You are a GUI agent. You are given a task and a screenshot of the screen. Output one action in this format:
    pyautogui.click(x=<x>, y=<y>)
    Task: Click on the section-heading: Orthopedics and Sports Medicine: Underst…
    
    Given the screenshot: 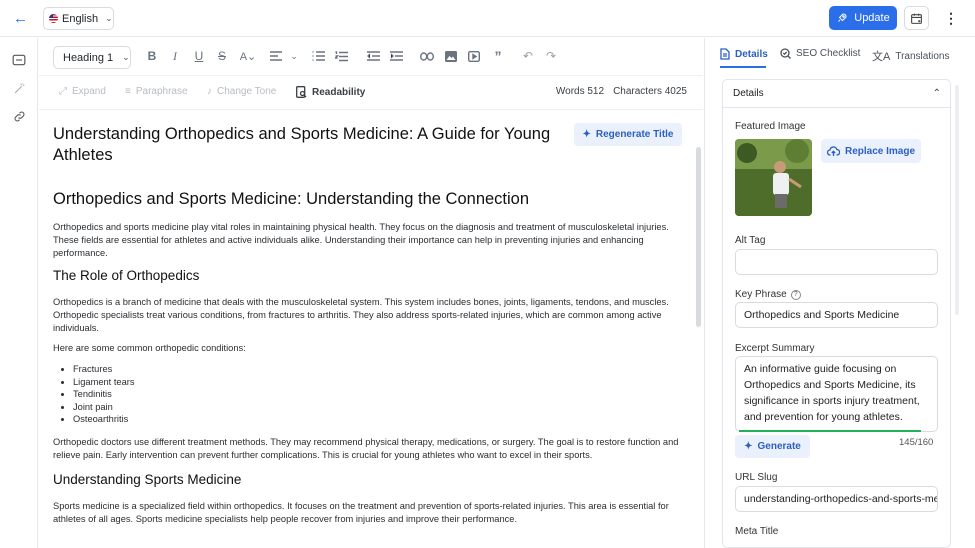 What is the action you would take?
    pyautogui.click(x=291, y=199)
    